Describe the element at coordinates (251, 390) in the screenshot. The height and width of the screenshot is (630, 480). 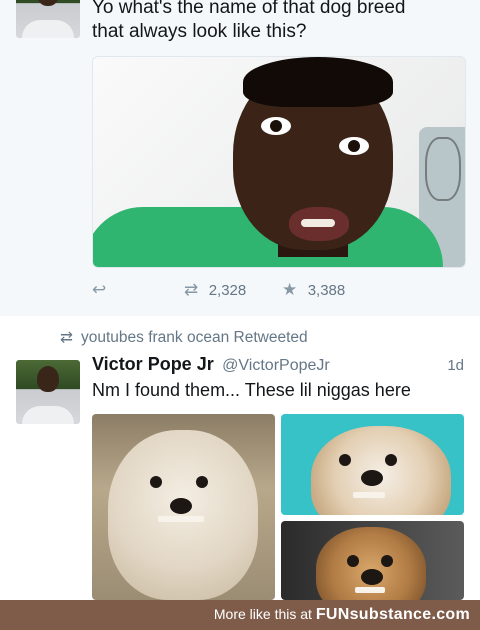
I see `tweet-text: Nm I found them... These lil niggas here` at that location.